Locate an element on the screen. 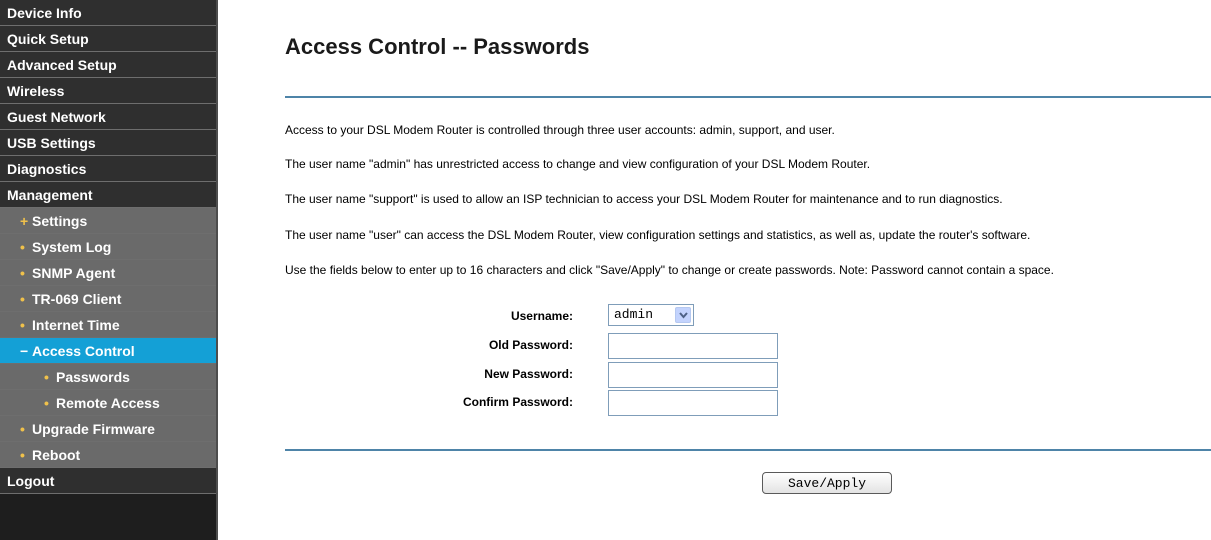  sidebar-item-label: Guest Network is located at coordinates (56, 117).